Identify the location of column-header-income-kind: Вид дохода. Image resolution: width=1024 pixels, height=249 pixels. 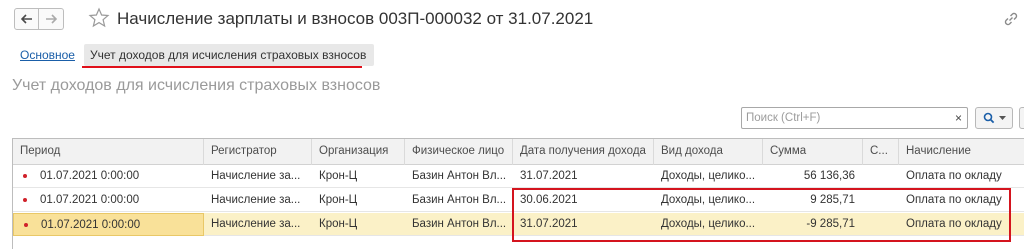
(708, 152).